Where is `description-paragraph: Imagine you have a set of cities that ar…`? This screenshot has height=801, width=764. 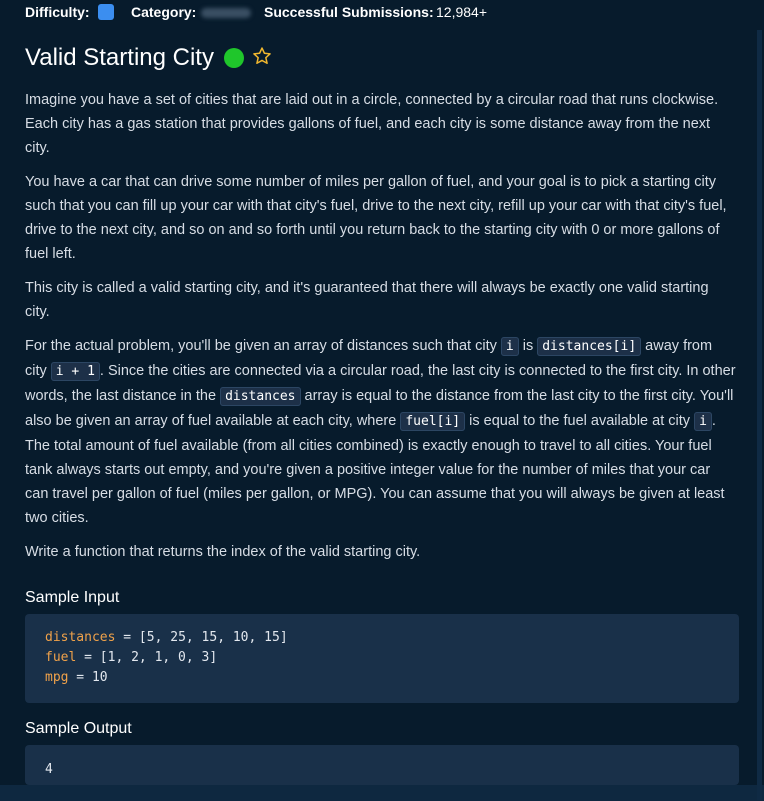
description-paragraph: Imagine you have a set of cities that ar… is located at coordinates (372, 124).